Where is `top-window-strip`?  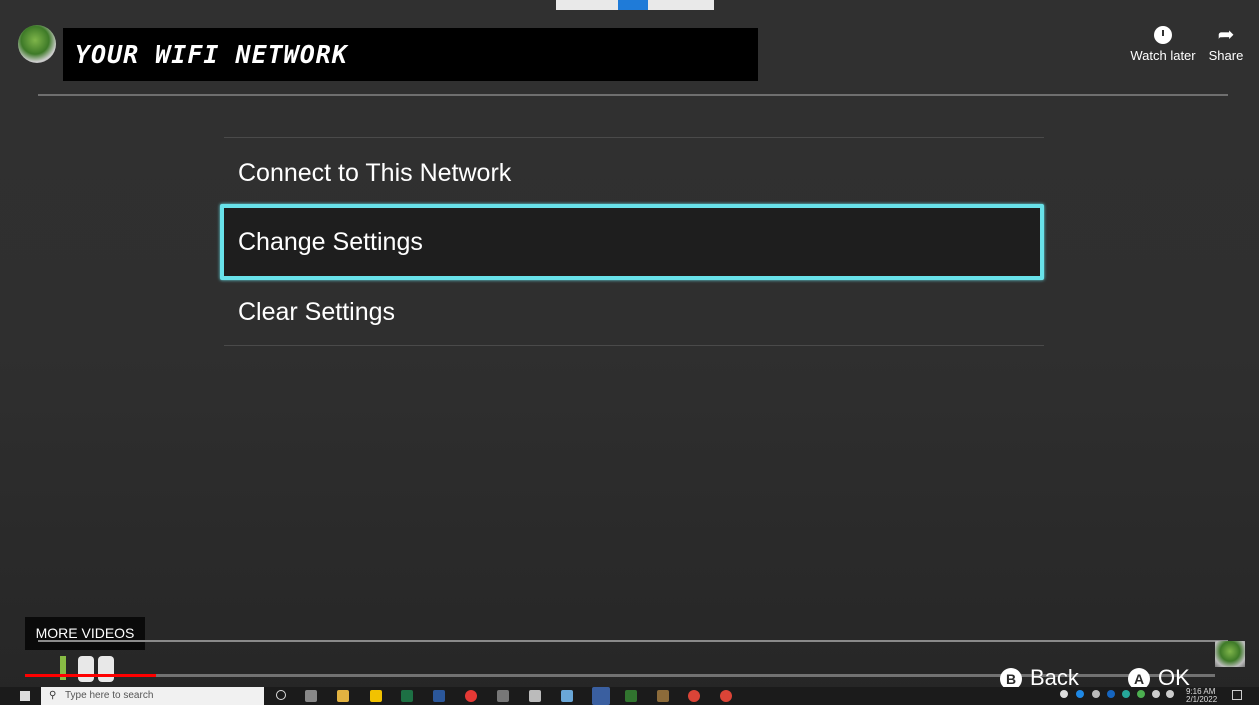
top-window-strip is located at coordinates (635, 5).